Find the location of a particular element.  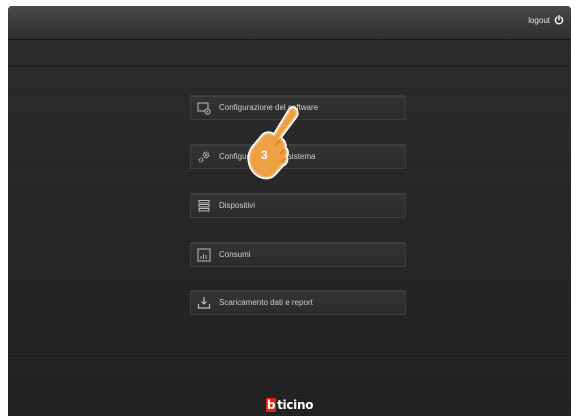

logout-button: logout is located at coordinates (546, 20).